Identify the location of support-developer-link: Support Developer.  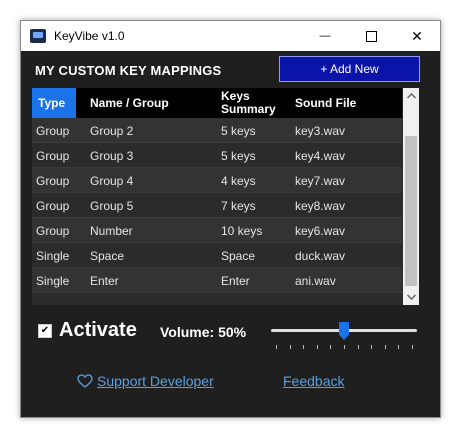
(145, 381).